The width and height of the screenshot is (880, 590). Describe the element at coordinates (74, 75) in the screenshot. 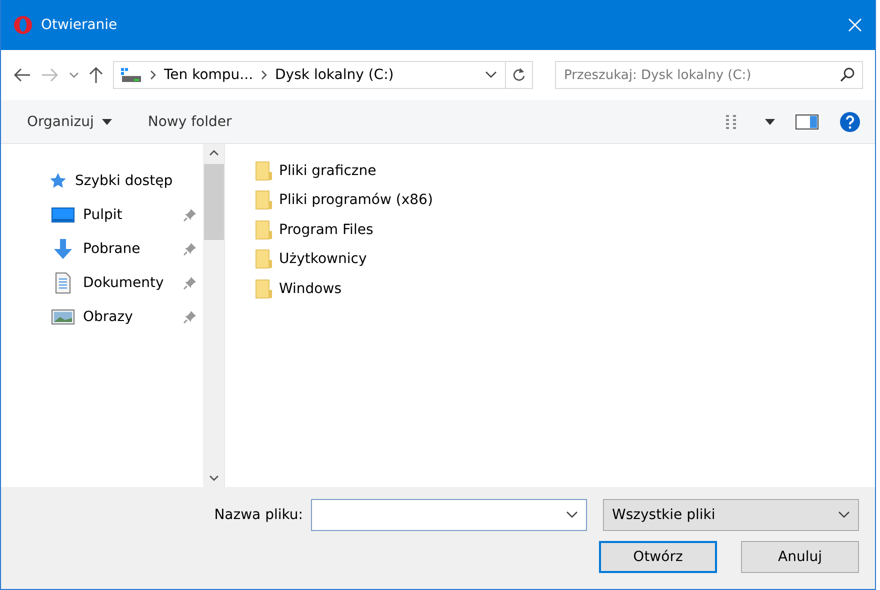

I see `history-caret-icon` at that location.